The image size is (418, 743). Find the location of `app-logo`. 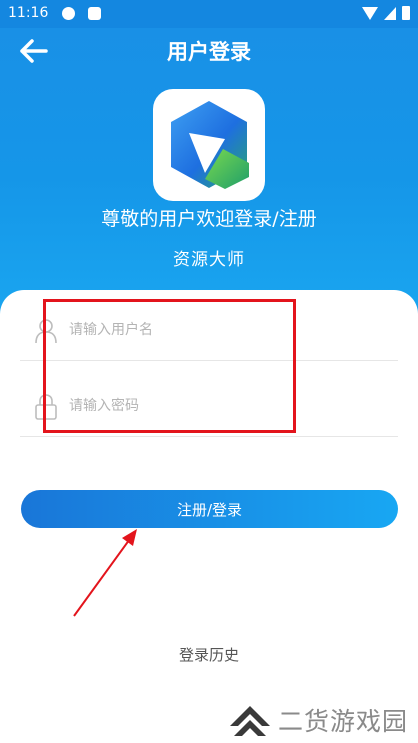

app-logo is located at coordinates (209, 145).